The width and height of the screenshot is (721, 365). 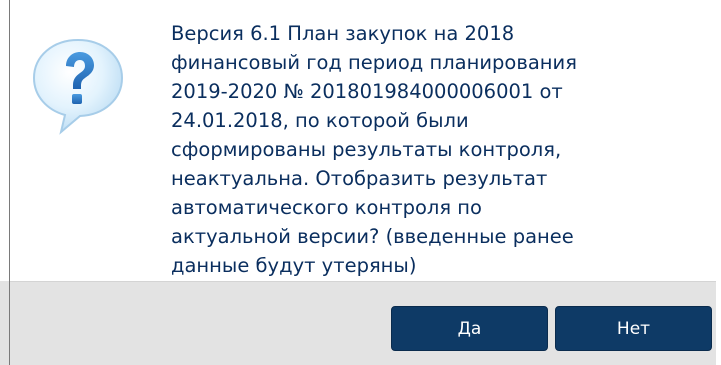 What do you see at coordinates (78, 86) in the screenshot?
I see `question-icon` at bounding box center [78, 86].